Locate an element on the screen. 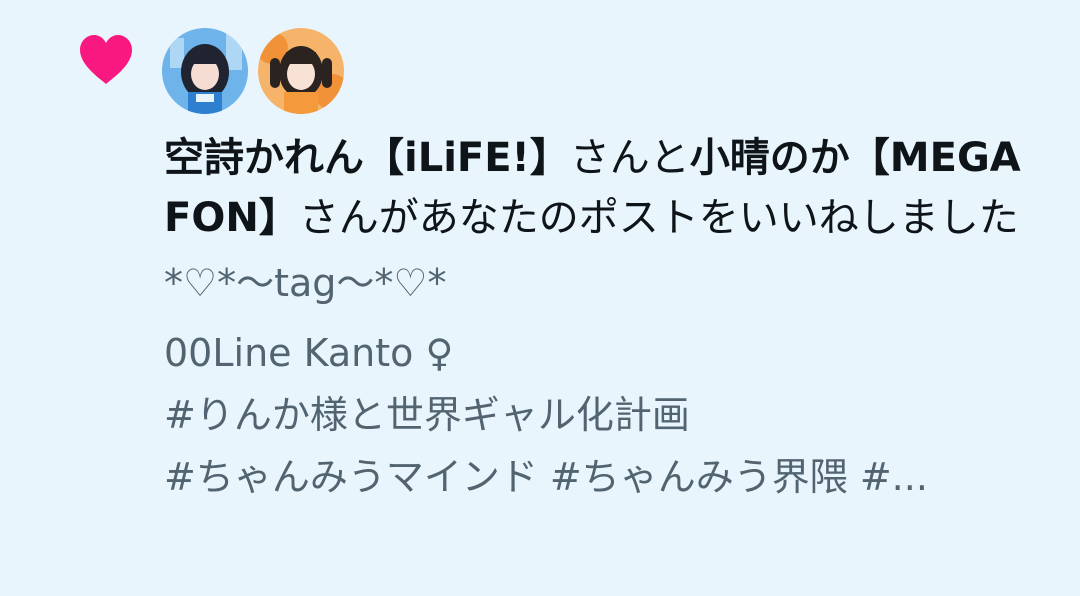 The width and height of the screenshot is (1080, 596). and-text: さんと is located at coordinates (629, 158).